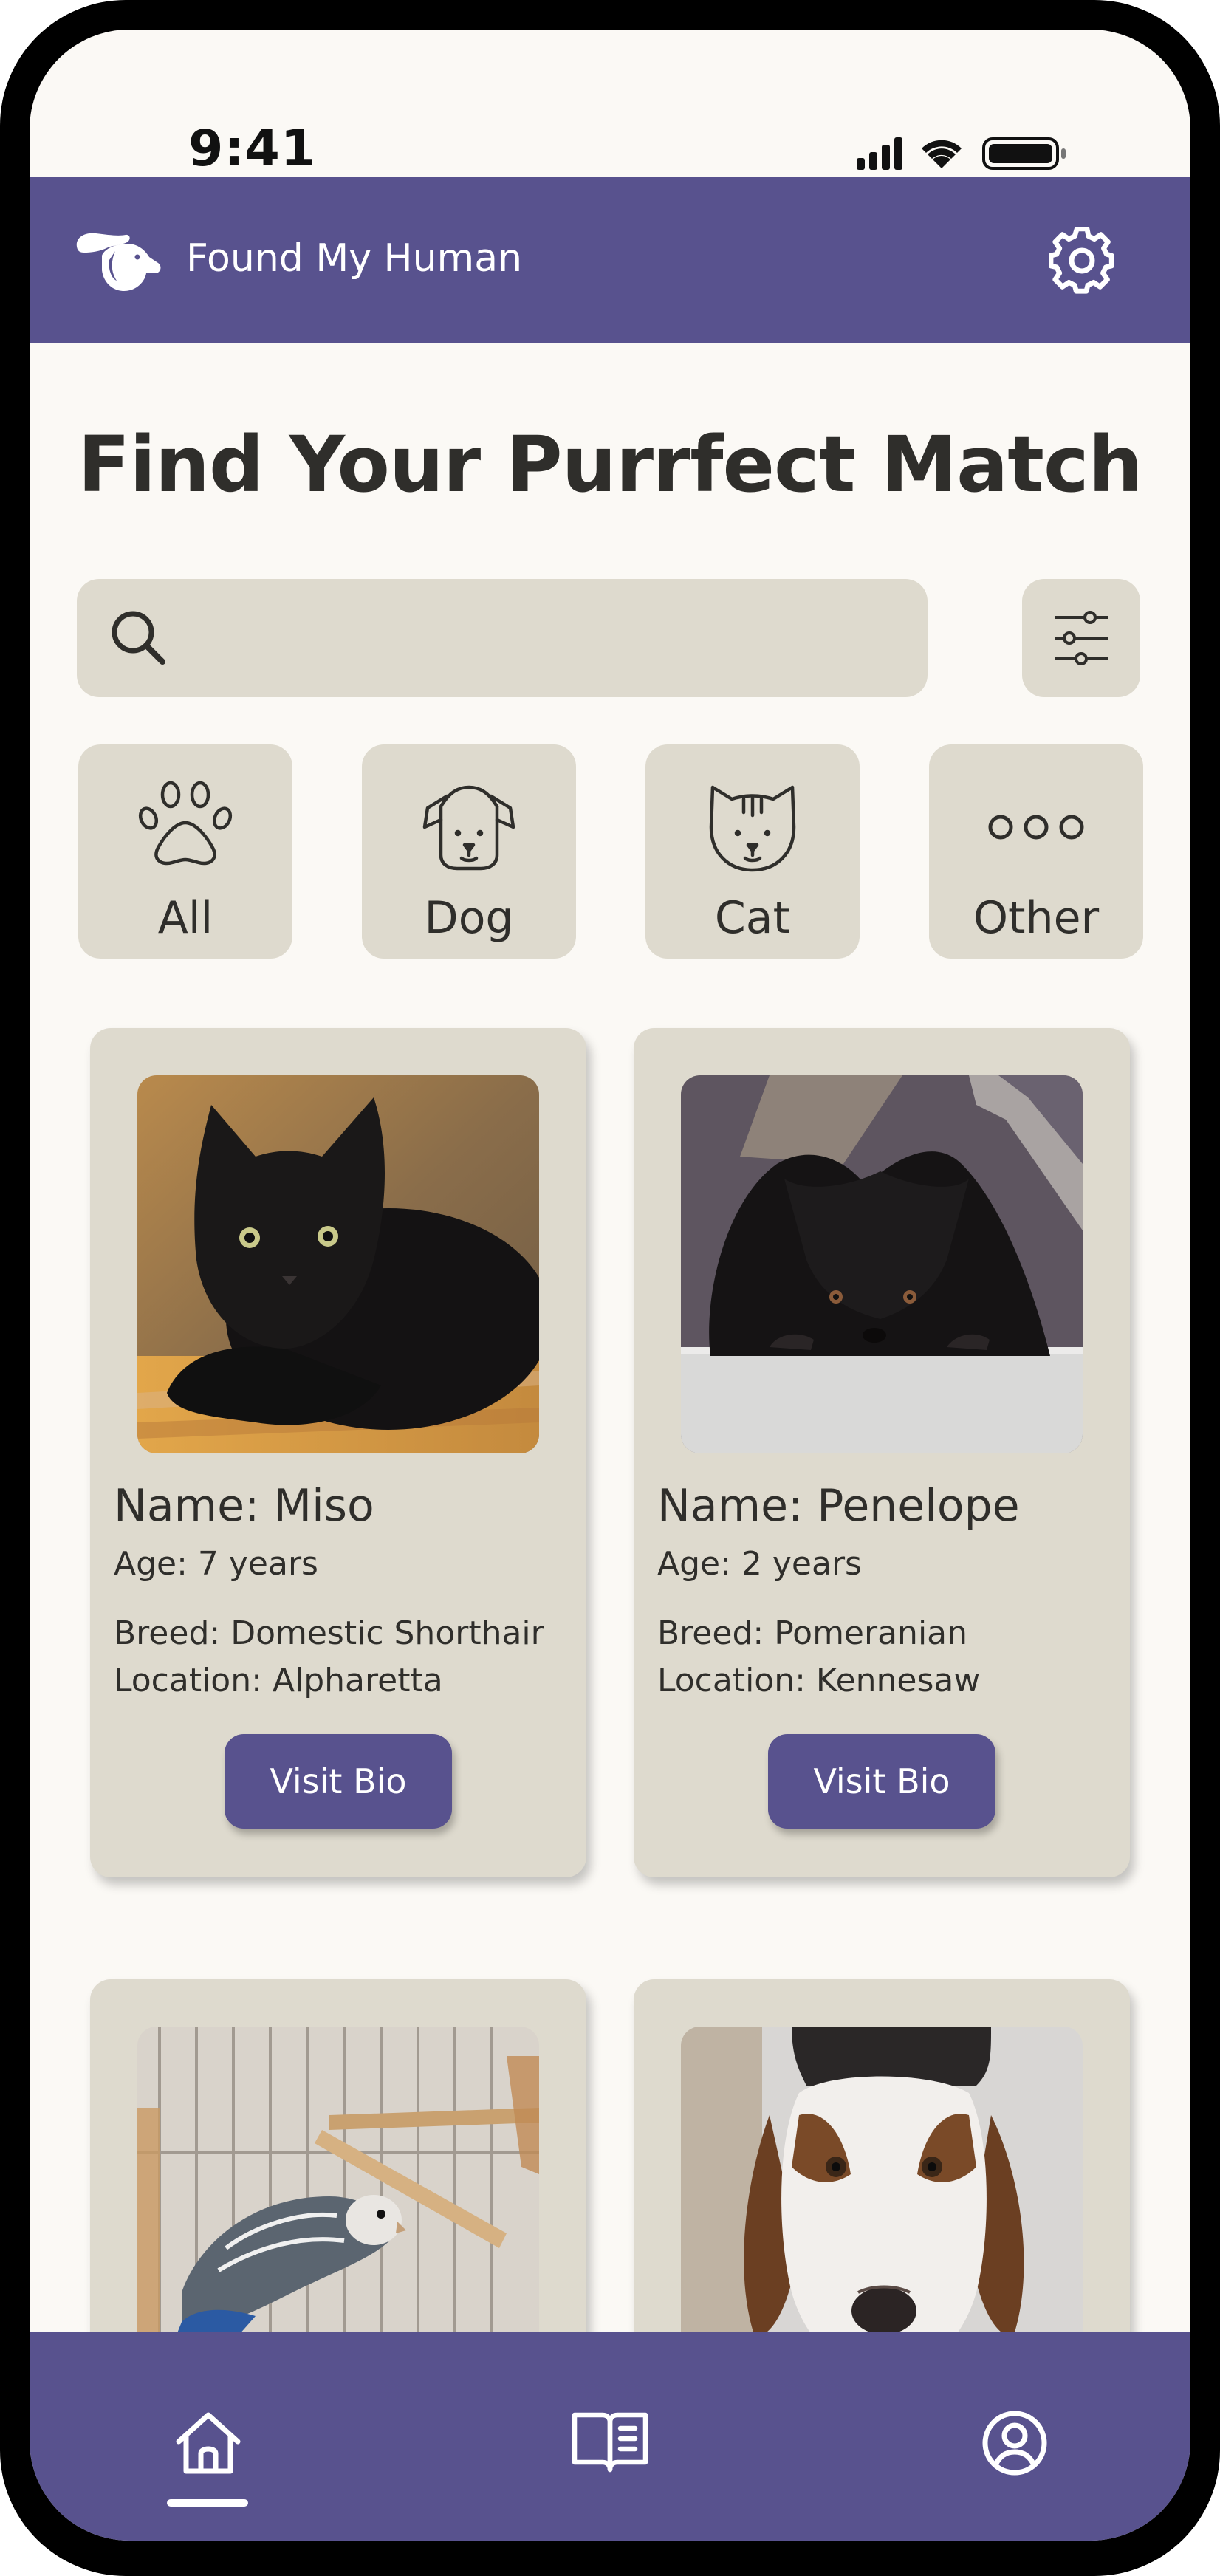 Image resolution: width=1220 pixels, height=2576 pixels. Describe the element at coordinates (1036, 827) in the screenshot. I see `three-dots-icon` at that location.